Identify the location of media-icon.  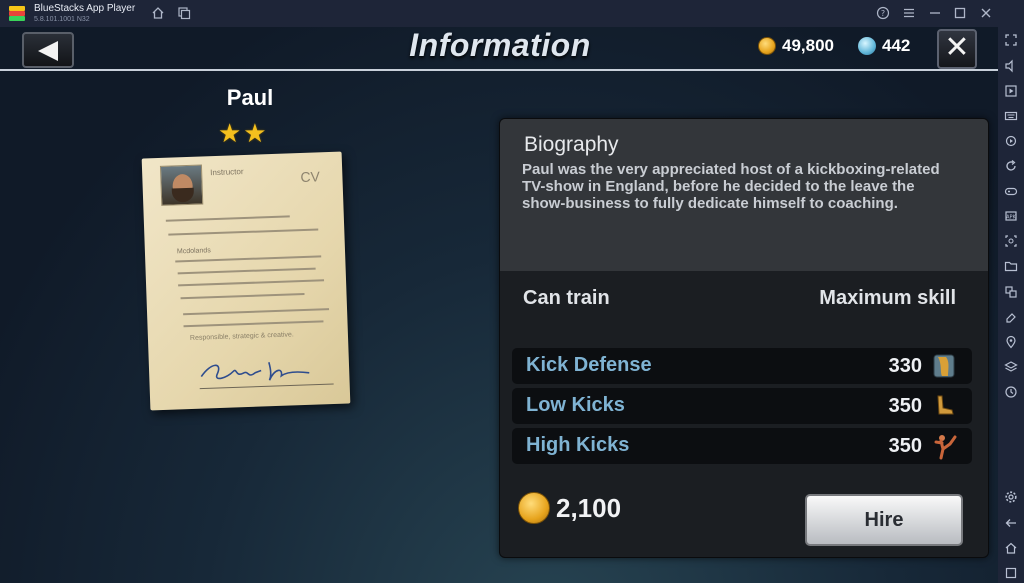
(1011, 91).